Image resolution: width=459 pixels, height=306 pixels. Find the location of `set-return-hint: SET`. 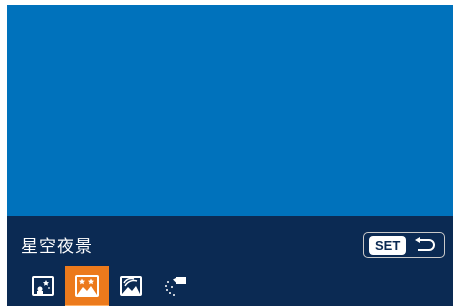

set-return-hint: SET is located at coordinates (404, 245).